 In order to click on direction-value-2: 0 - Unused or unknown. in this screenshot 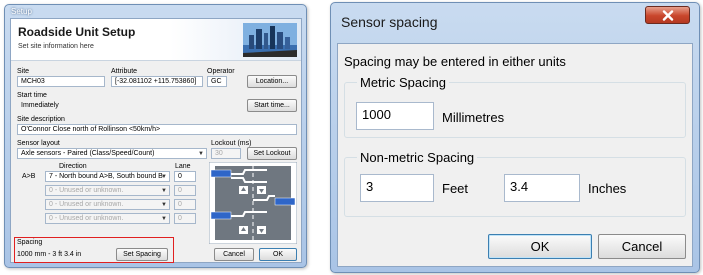, I will do `click(86, 190)`.